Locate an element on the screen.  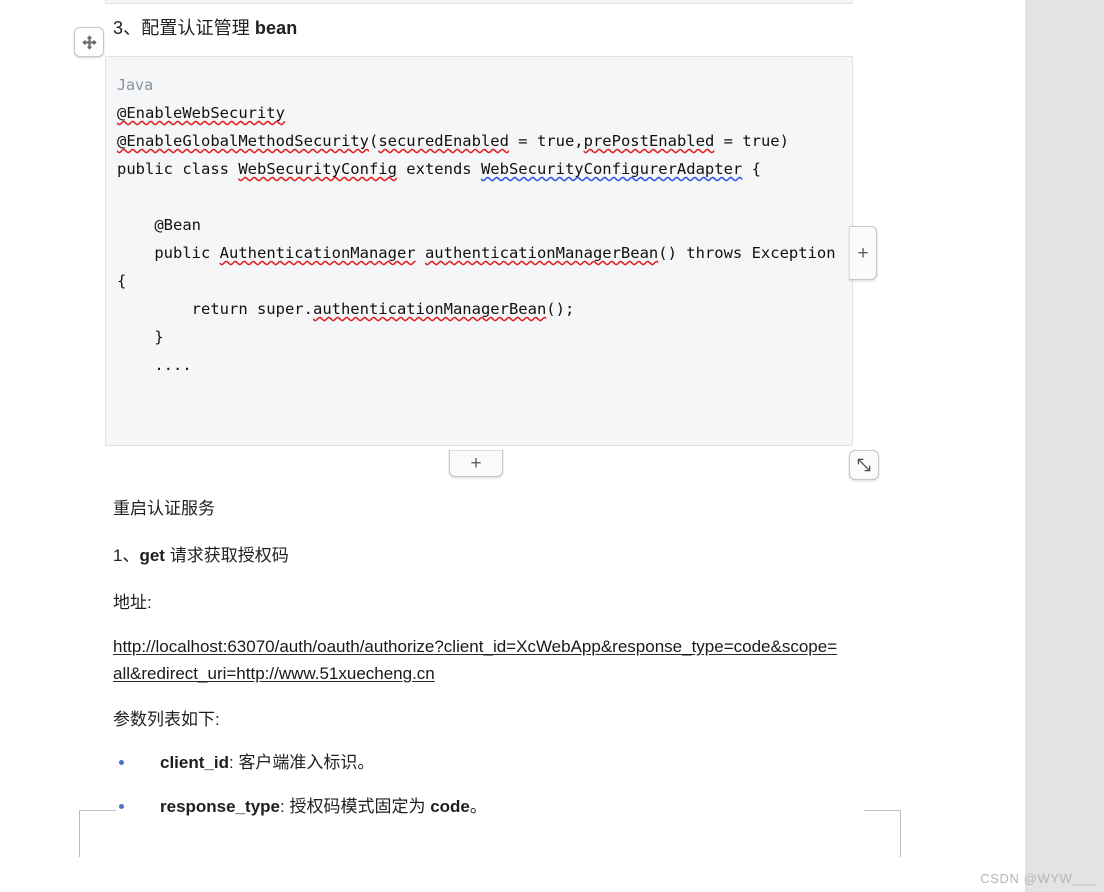
param-term: response_type is located at coordinates (220, 806).